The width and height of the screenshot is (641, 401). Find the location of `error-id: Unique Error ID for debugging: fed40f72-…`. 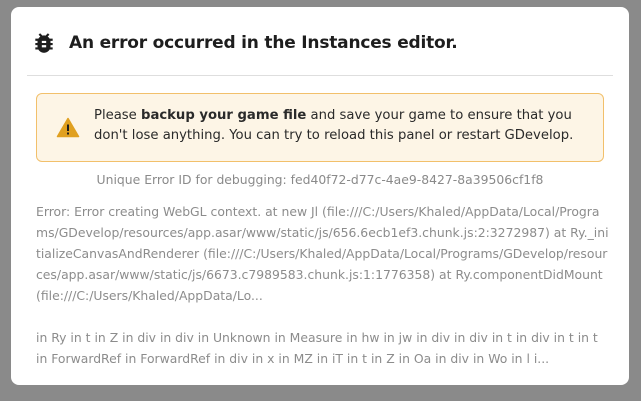

error-id: Unique Error ID for debugging: fed40f72-… is located at coordinates (320, 179).